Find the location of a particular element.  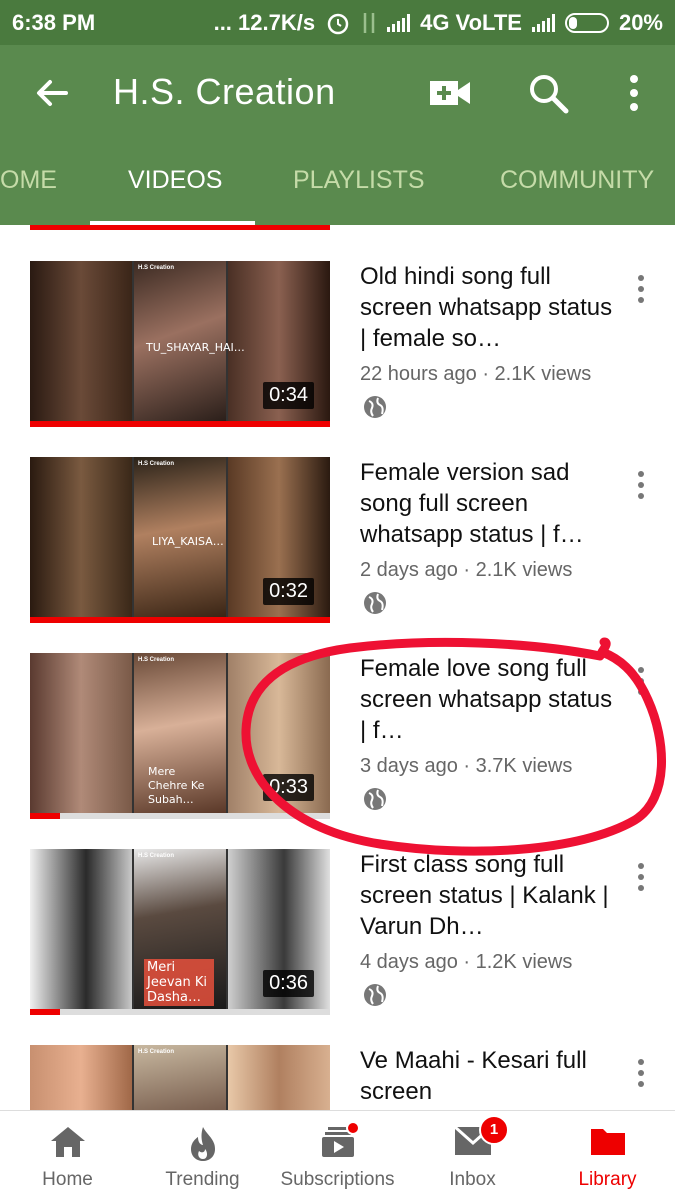

app-bar: H.S. Creation is located at coordinates (337, 92).